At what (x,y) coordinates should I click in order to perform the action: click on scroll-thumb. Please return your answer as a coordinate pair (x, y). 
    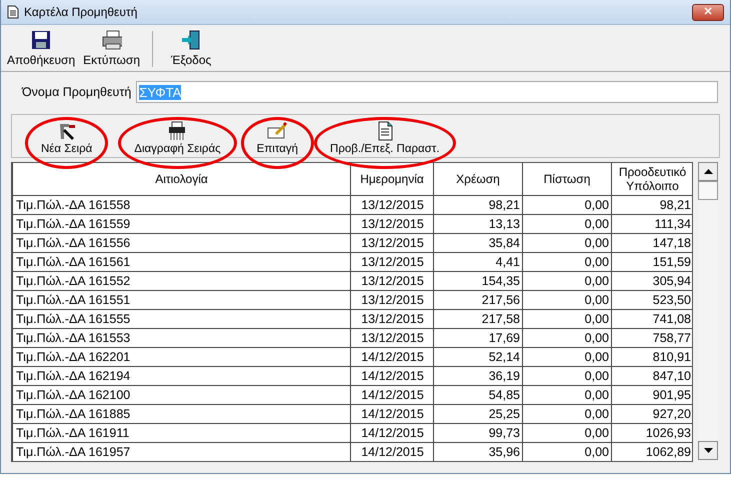
    Looking at the image, I should click on (708, 190).